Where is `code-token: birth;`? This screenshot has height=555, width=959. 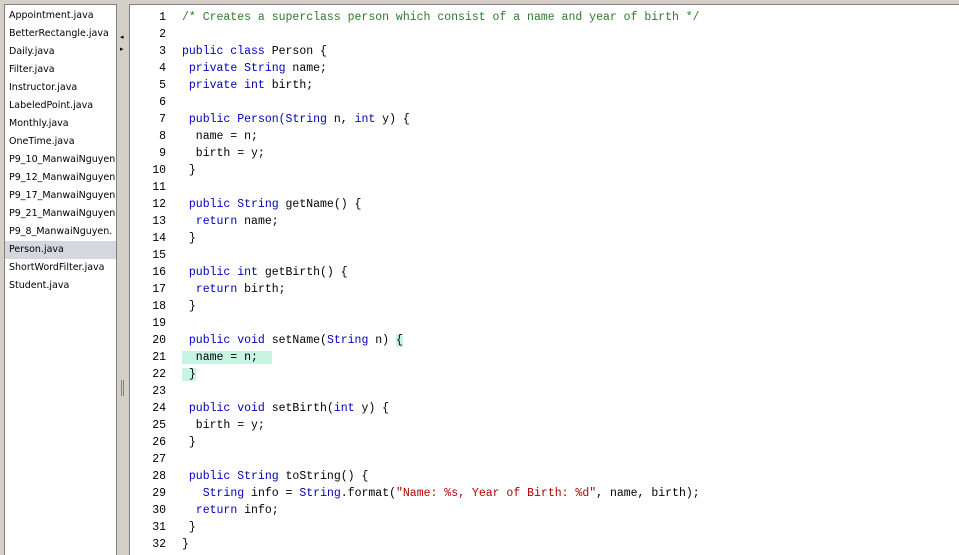 code-token: birth; is located at coordinates (261, 289).